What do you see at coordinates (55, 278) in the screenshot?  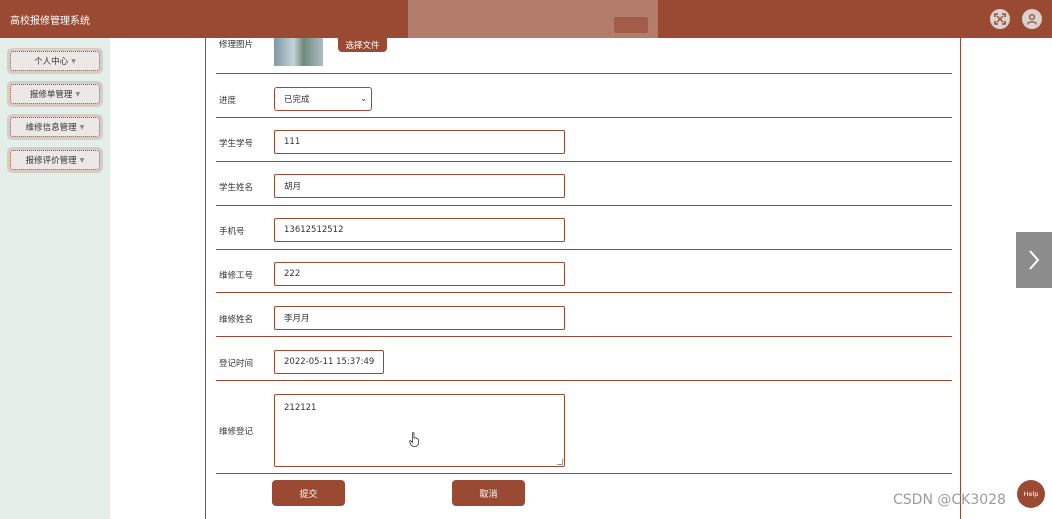 I see `sidebar: 个人中心 ▼ 报修单管理 ▼ 维修信息管理 ▼ 报修评价管理 ▼` at bounding box center [55, 278].